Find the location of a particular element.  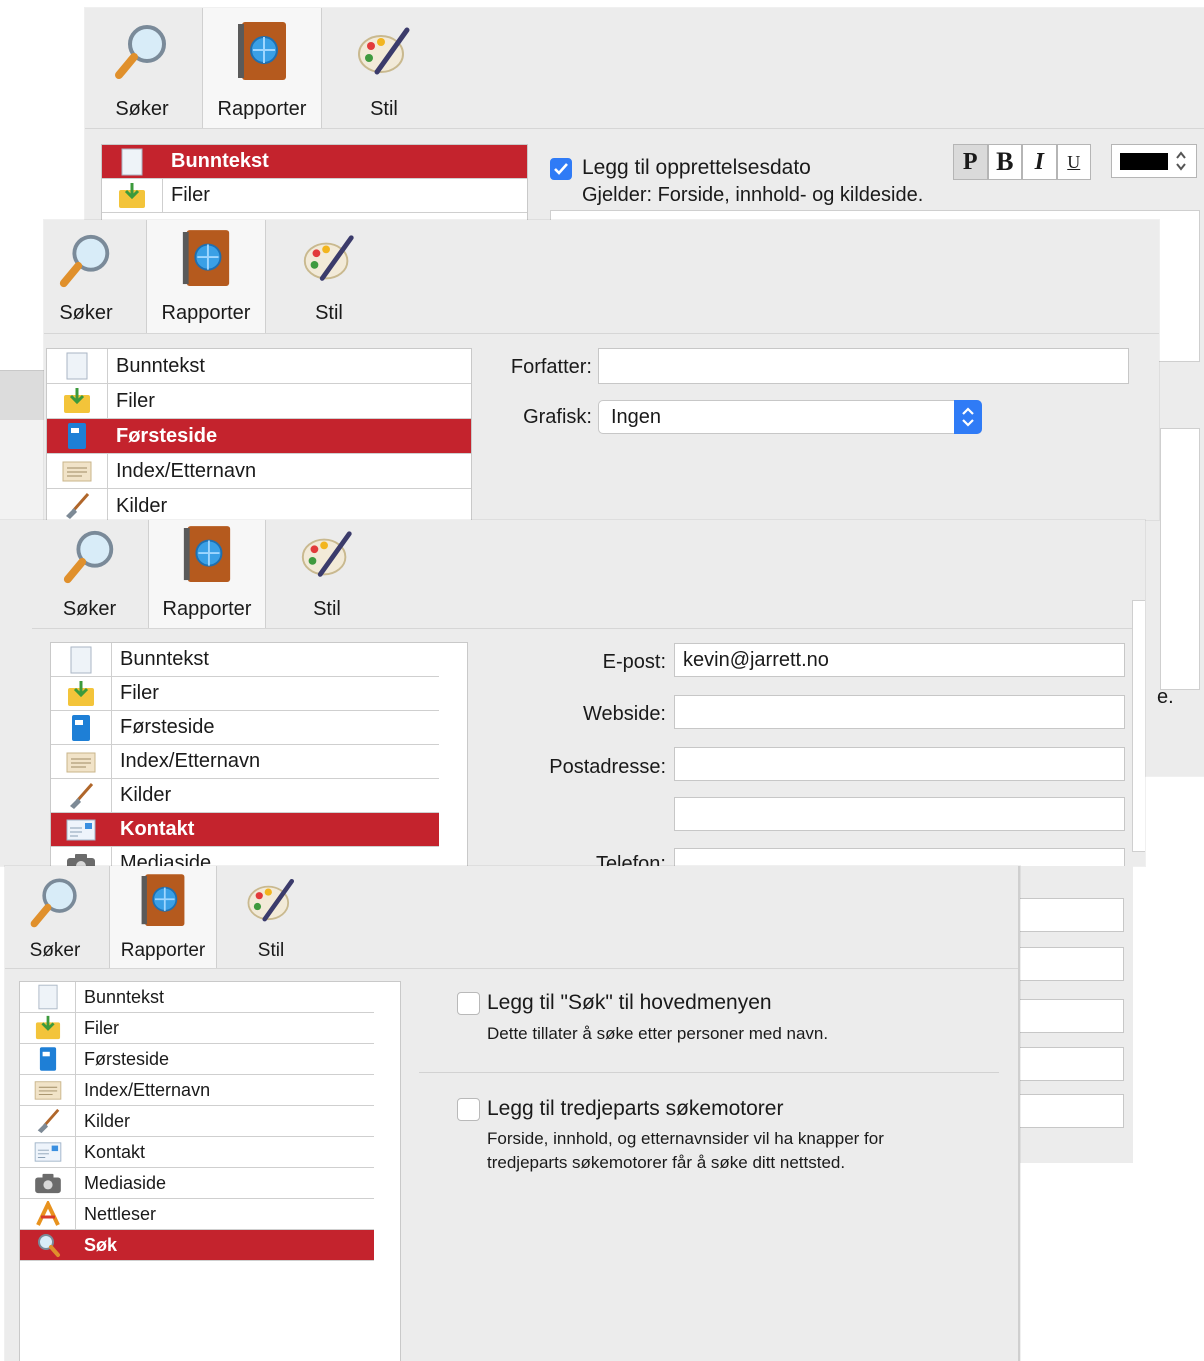

select-stepper is located at coordinates (968, 417).